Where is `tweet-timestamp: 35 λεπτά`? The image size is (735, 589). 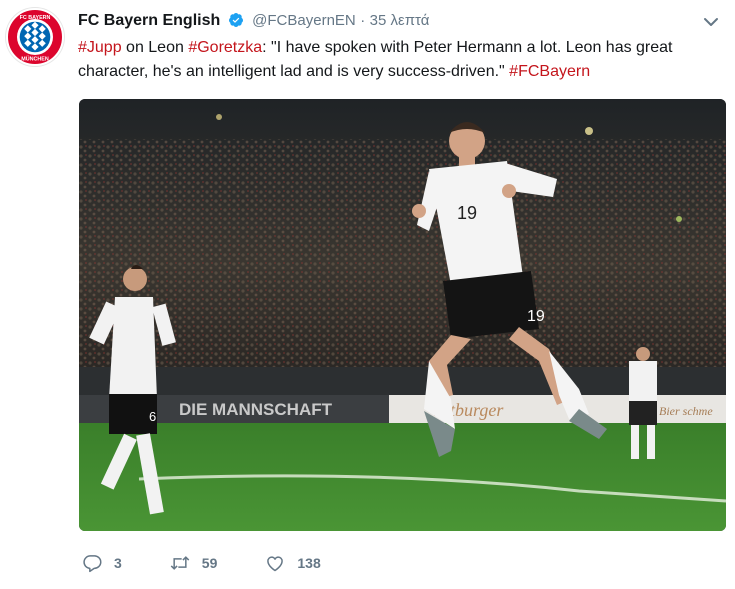
tweet-timestamp: 35 λεπτά is located at coordinates (400, 20).